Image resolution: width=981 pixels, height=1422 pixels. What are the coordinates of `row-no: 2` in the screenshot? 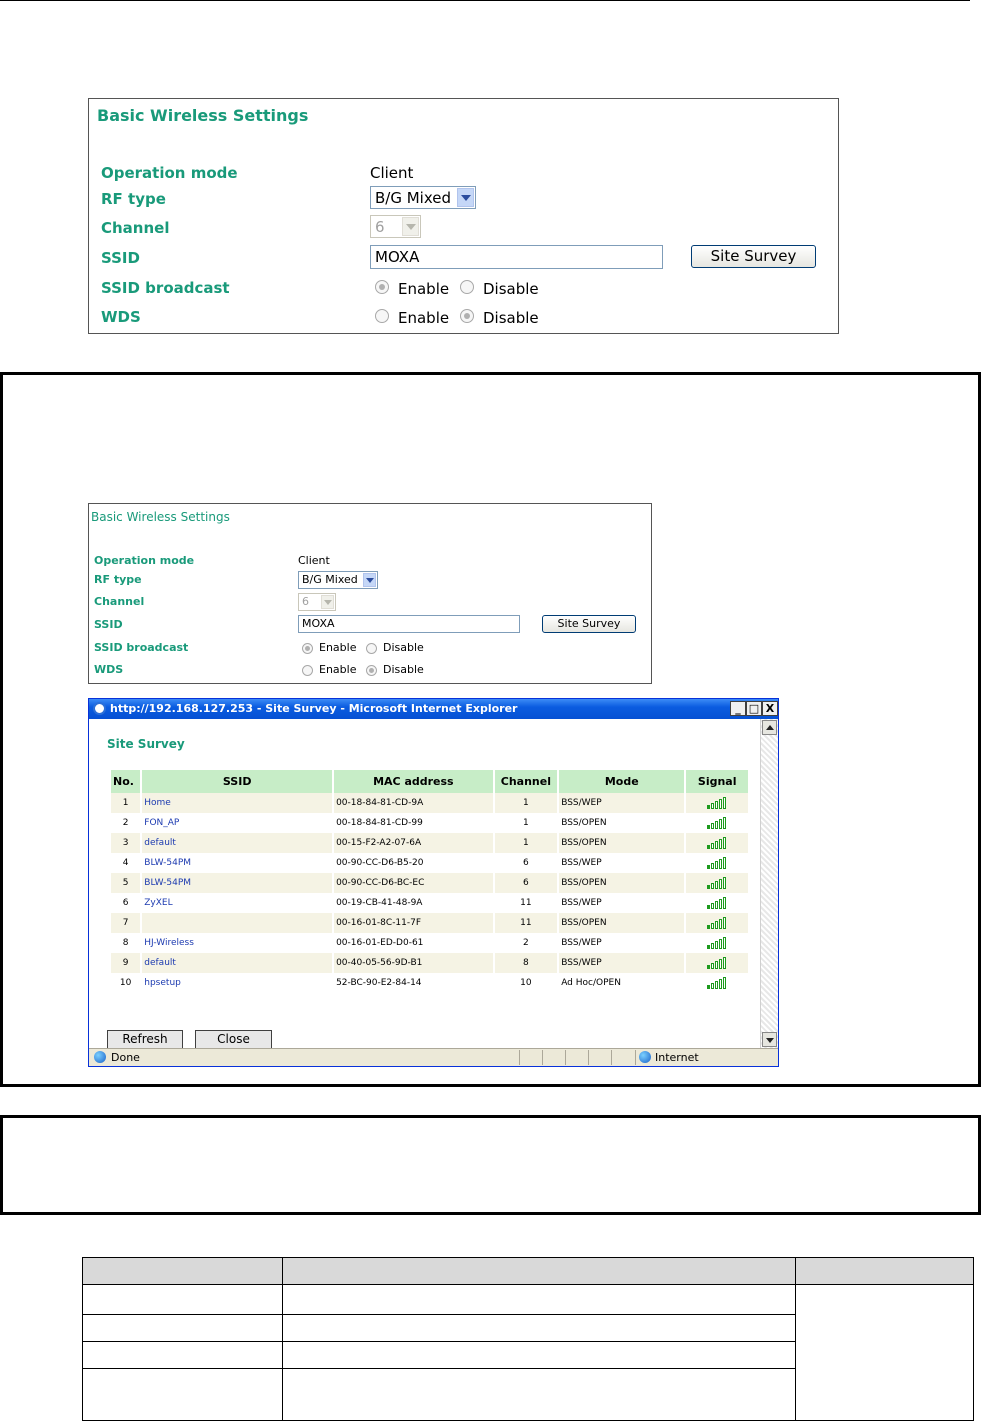 It's located at (126, 823).